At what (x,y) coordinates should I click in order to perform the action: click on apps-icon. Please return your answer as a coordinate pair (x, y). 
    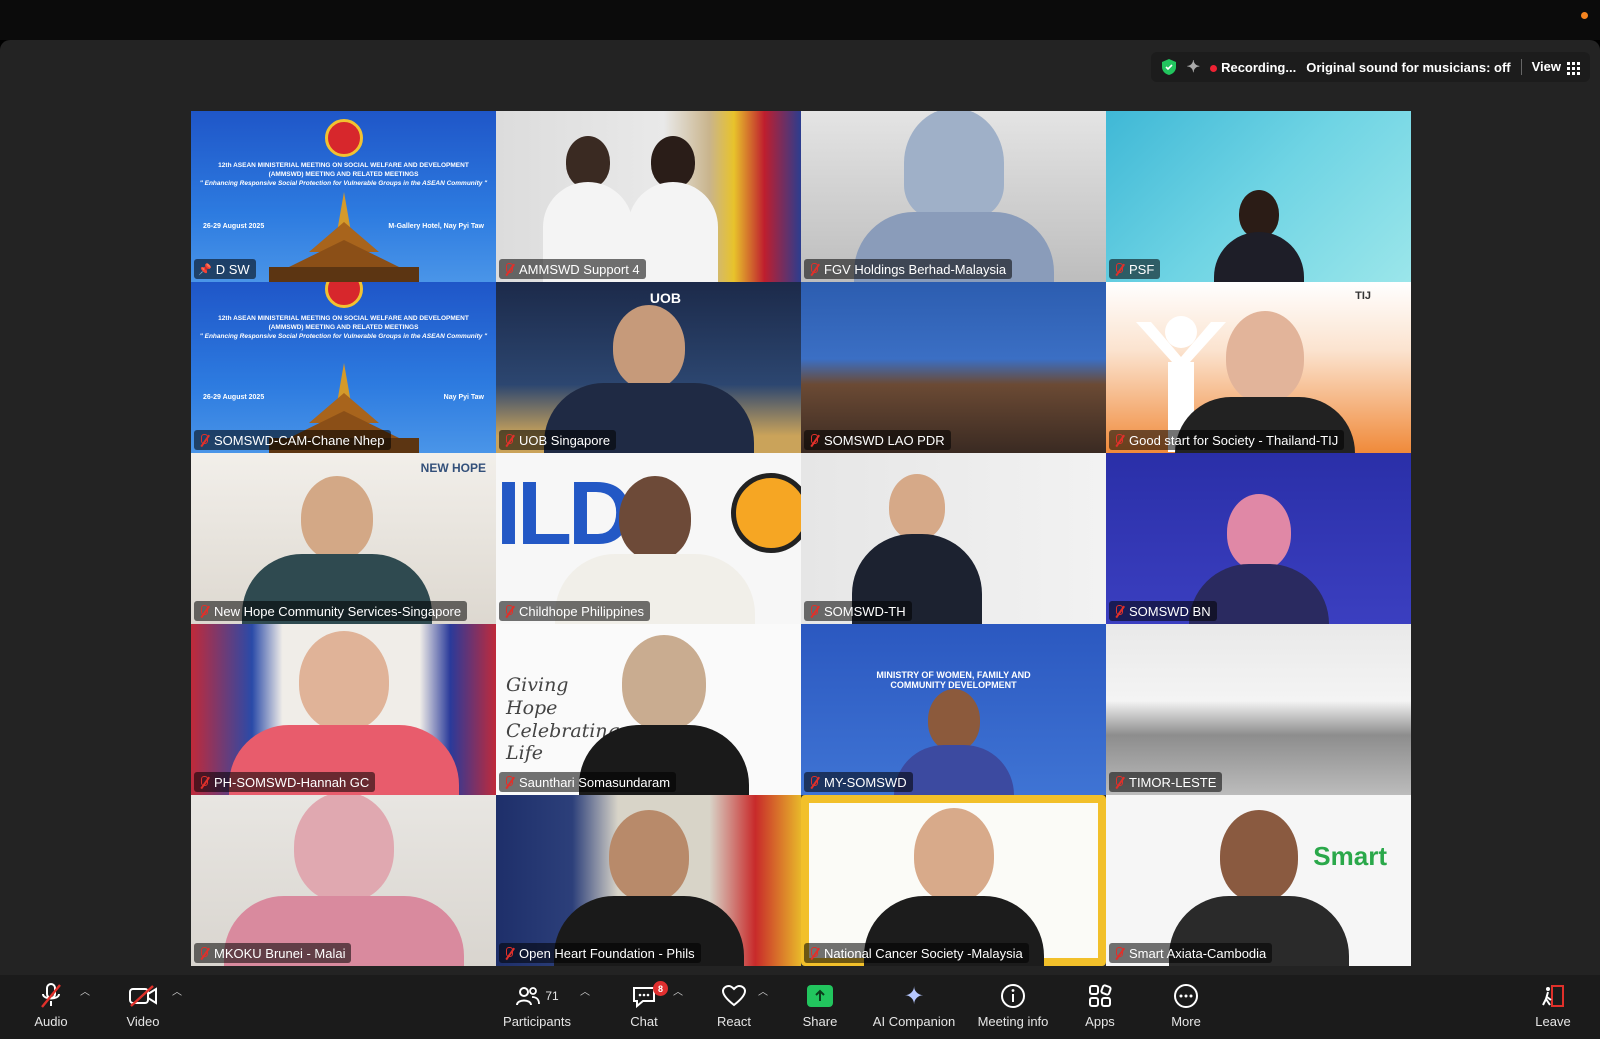
    Looking at the image, I should click on (1100, 995).